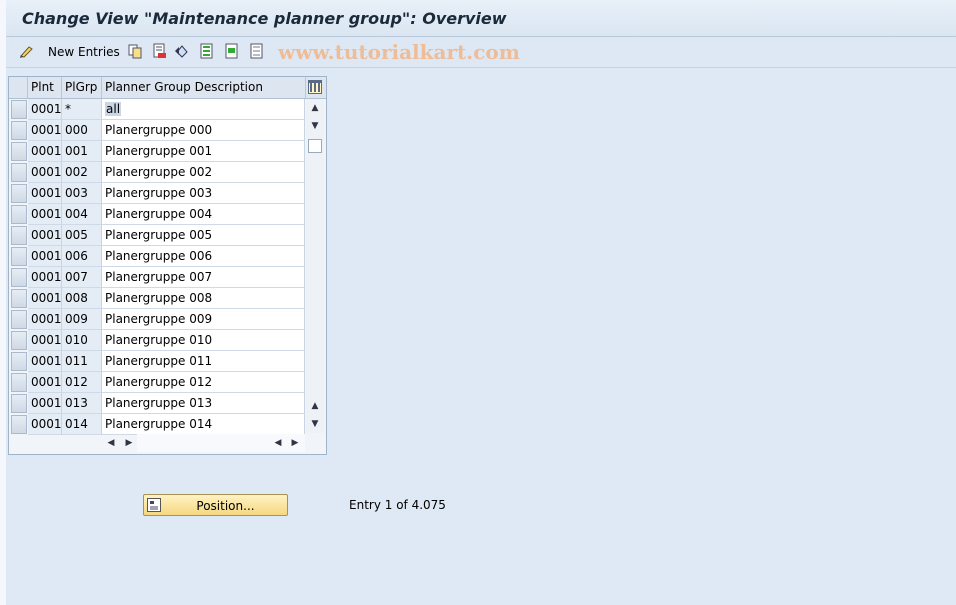 This screenshot has height=605, width=956. What do you see at coordinates (315, 146) in the screenshot?
I see `scroll-thumb` at bounding box center [315, 146].